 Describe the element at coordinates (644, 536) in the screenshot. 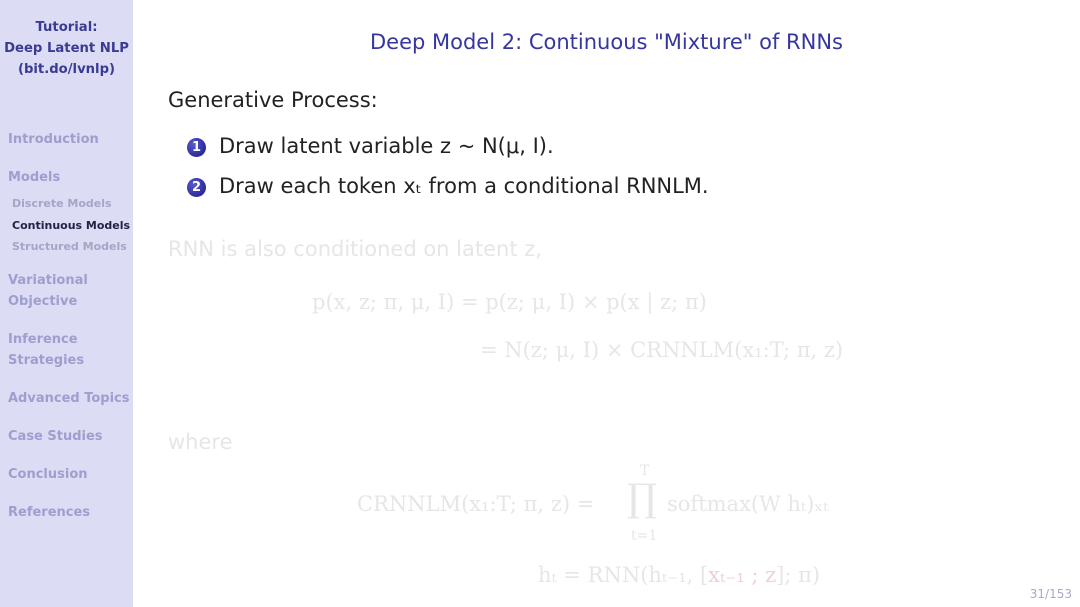

I see `product-lower-limit: t=1` at that location.